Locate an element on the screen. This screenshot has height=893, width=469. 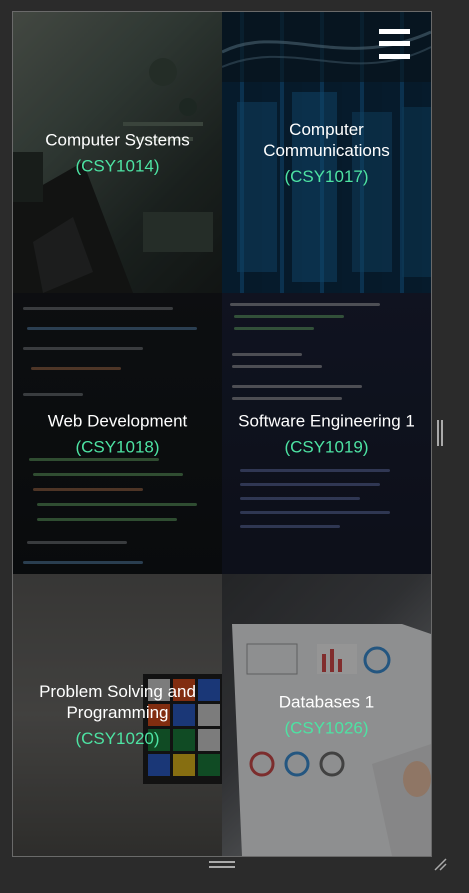
module-code: (CSY1026) is located at coordinates (326, 728).